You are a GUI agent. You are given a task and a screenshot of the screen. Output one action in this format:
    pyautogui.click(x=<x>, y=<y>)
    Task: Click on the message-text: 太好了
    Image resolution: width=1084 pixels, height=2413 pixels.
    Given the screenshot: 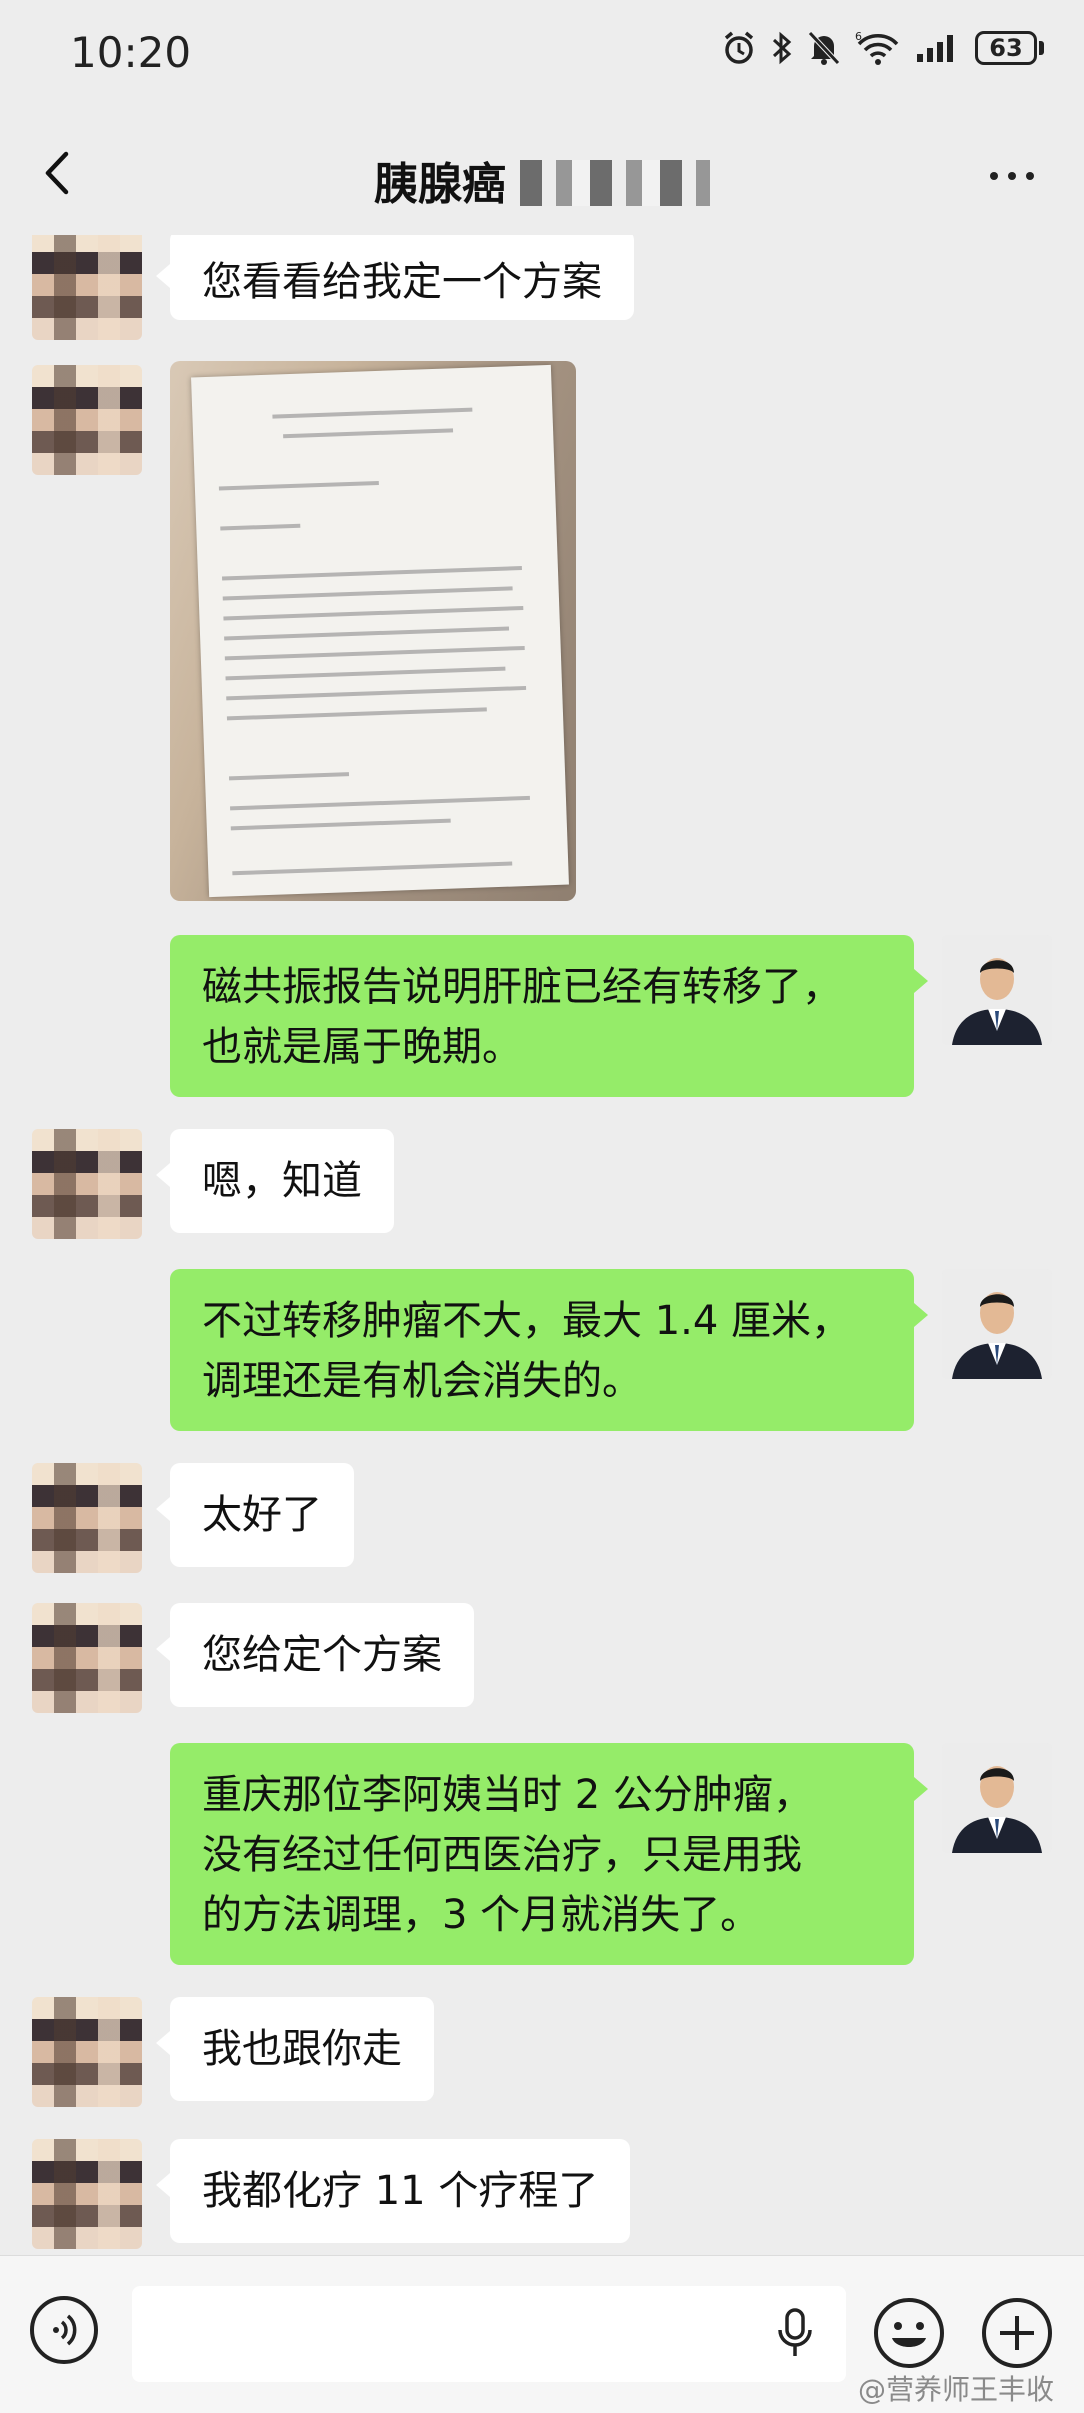 What is the action you would take?
    pyautogui.click(x=262, y=1515)
    